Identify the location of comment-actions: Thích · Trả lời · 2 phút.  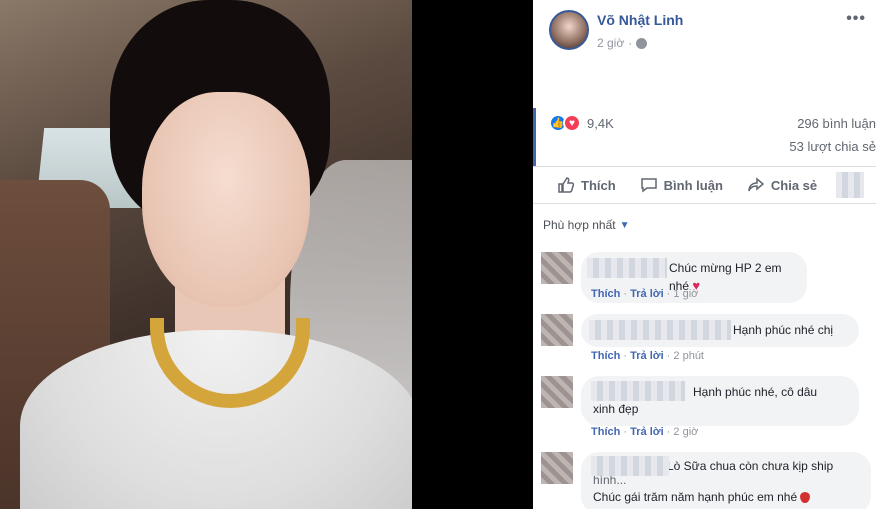
(647, 356).